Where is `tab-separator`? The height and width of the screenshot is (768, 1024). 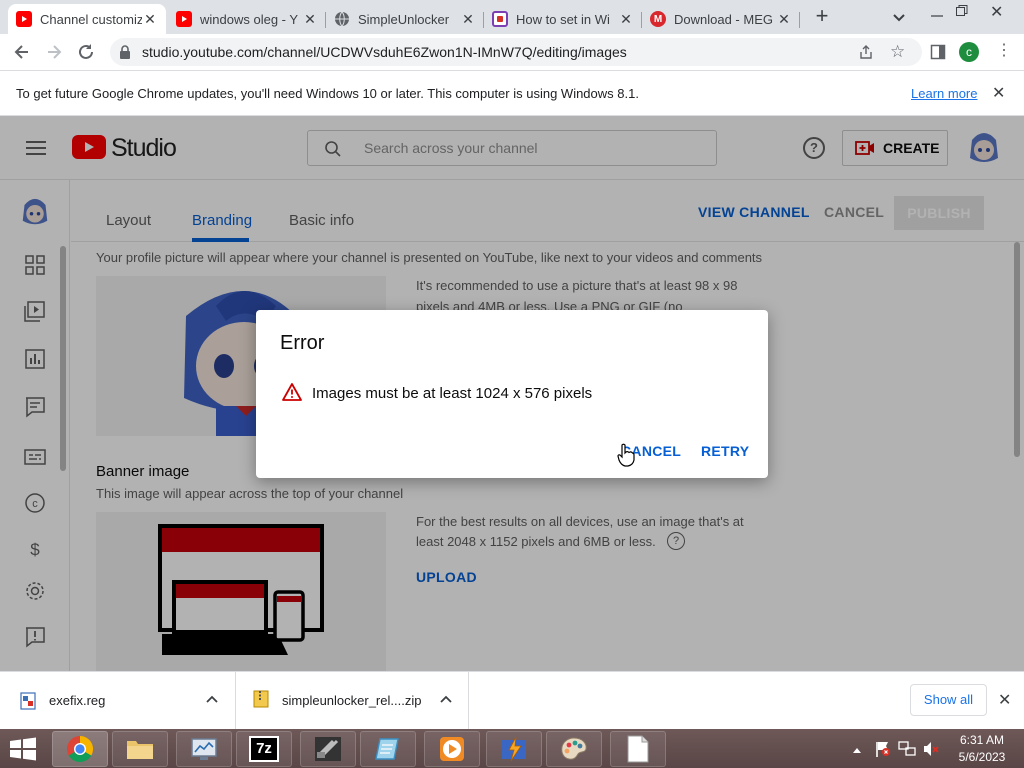 tab-separator is located at coordinates (799, 20).